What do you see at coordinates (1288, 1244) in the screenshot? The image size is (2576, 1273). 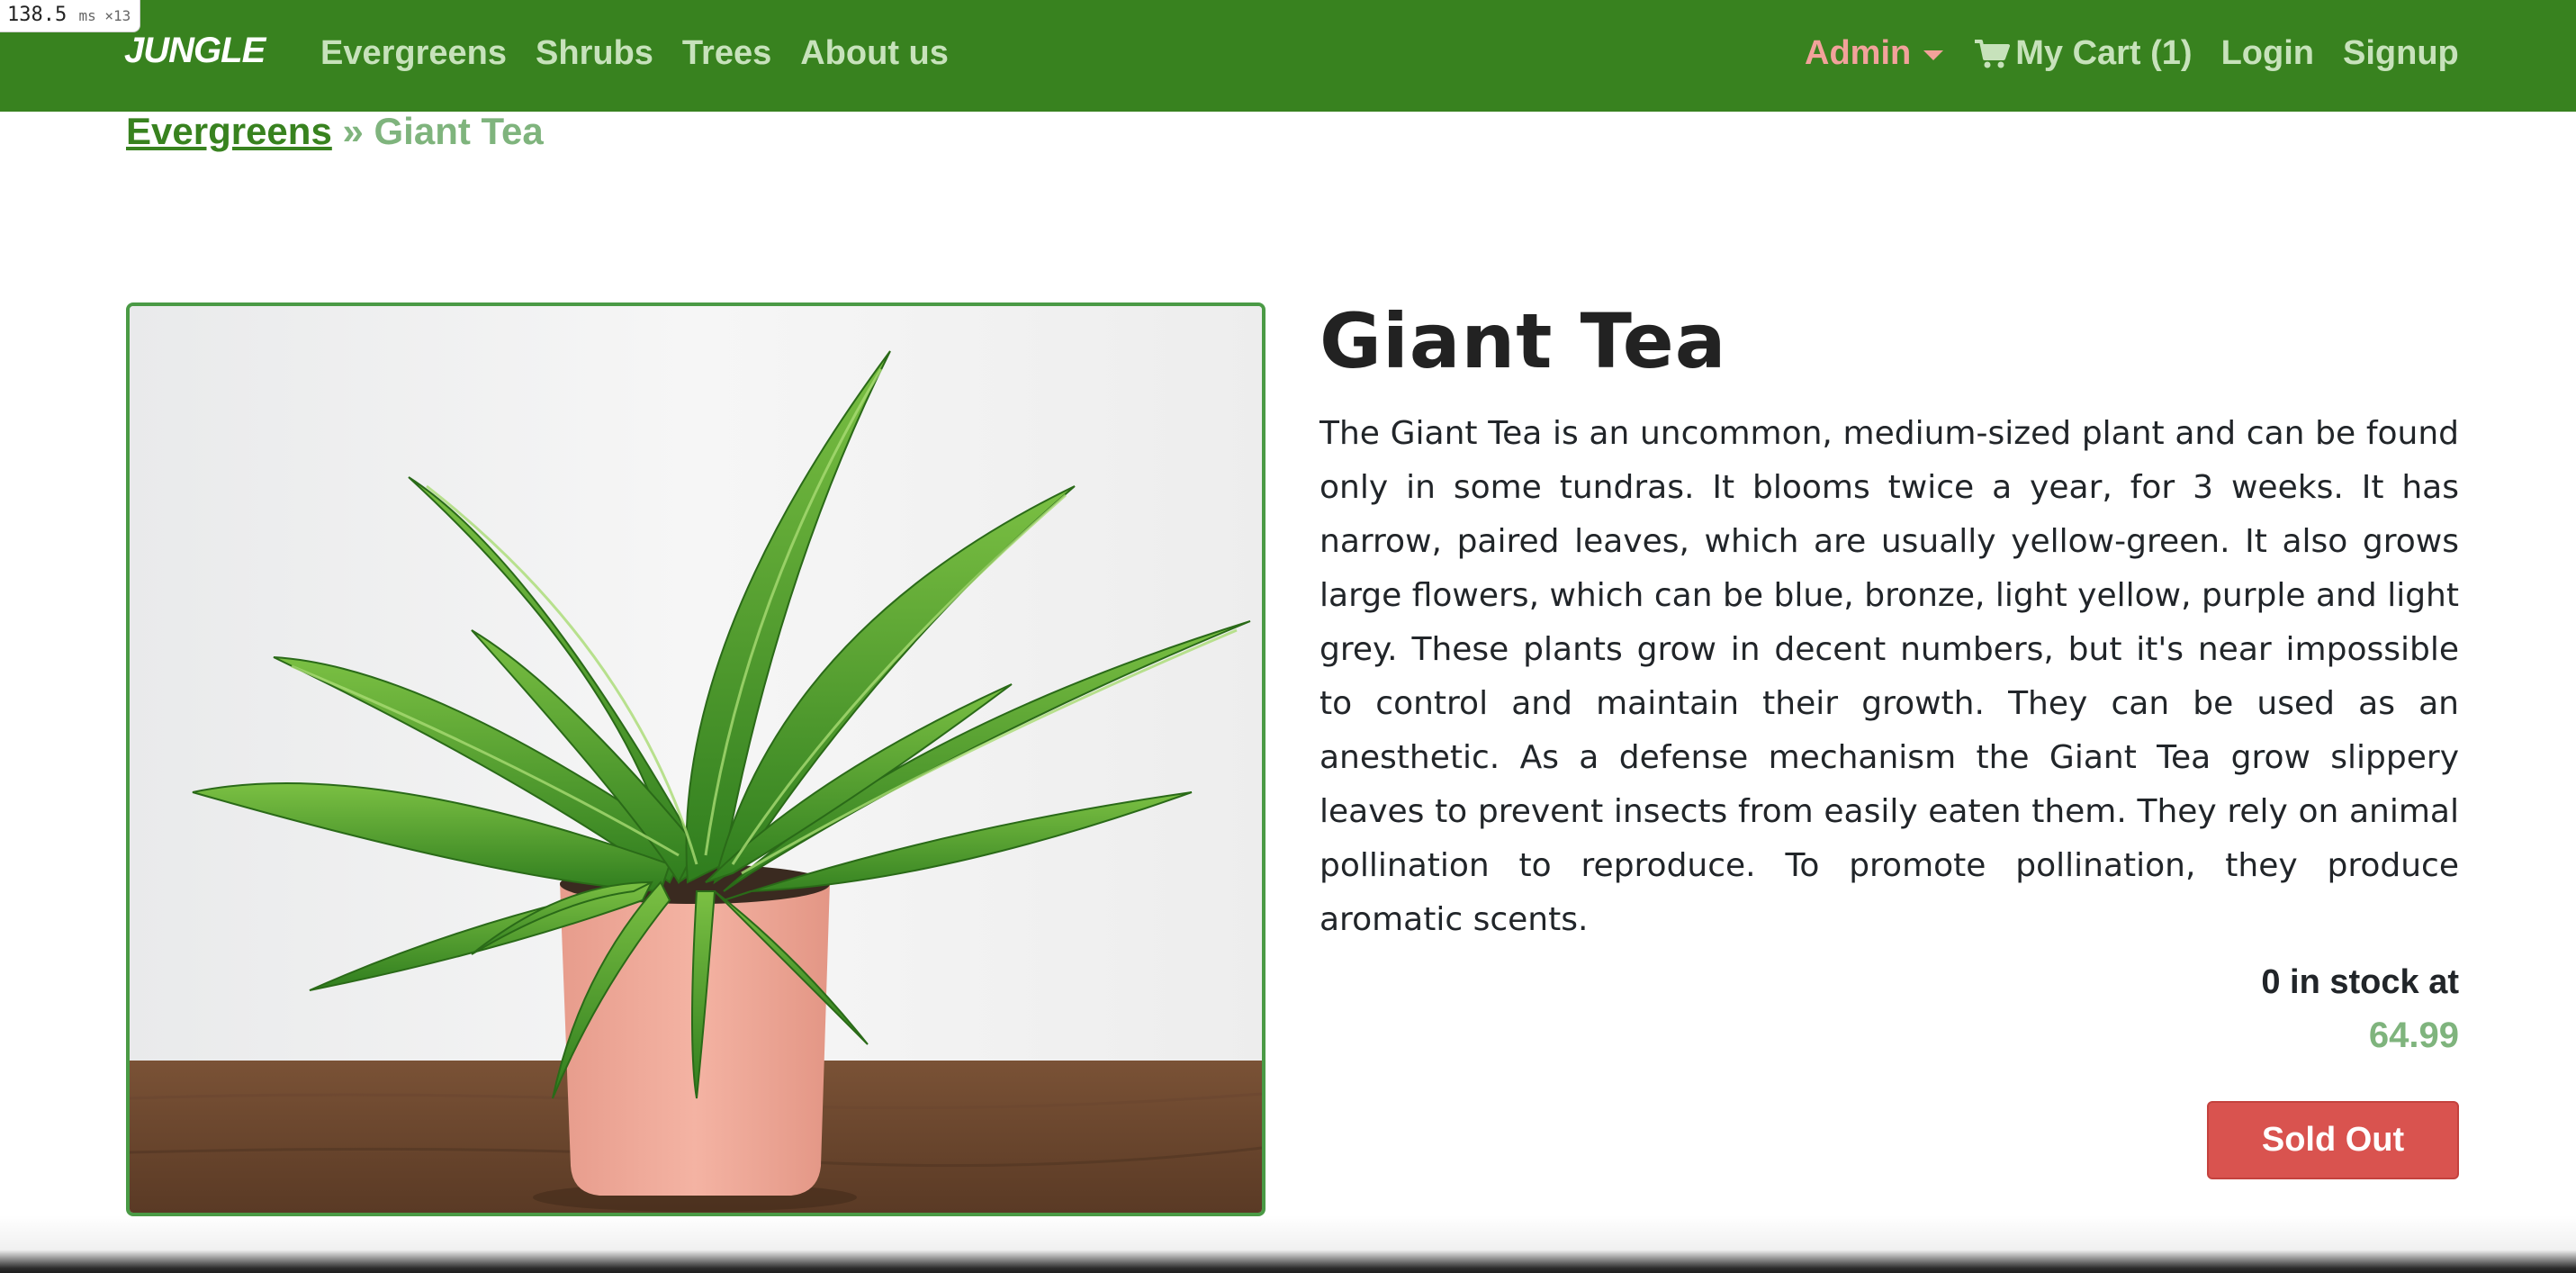 I see `window-bottom-edge` at bounding box center [1288, 1244].